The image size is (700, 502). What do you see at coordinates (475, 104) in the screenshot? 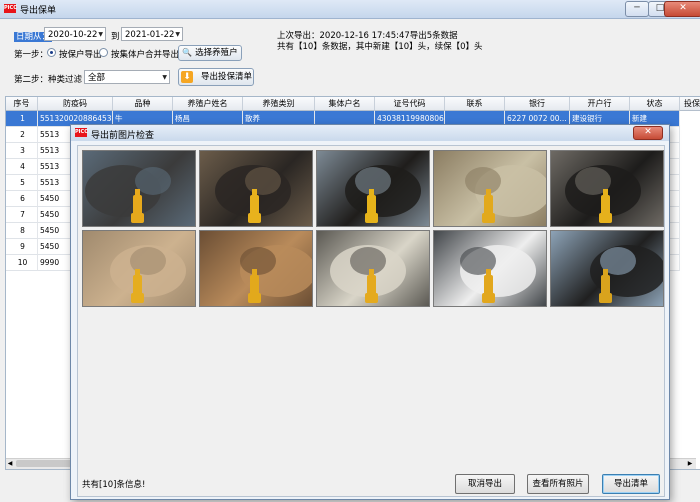
I see `column-header-7: 联系` at bounding box center [475, 104].